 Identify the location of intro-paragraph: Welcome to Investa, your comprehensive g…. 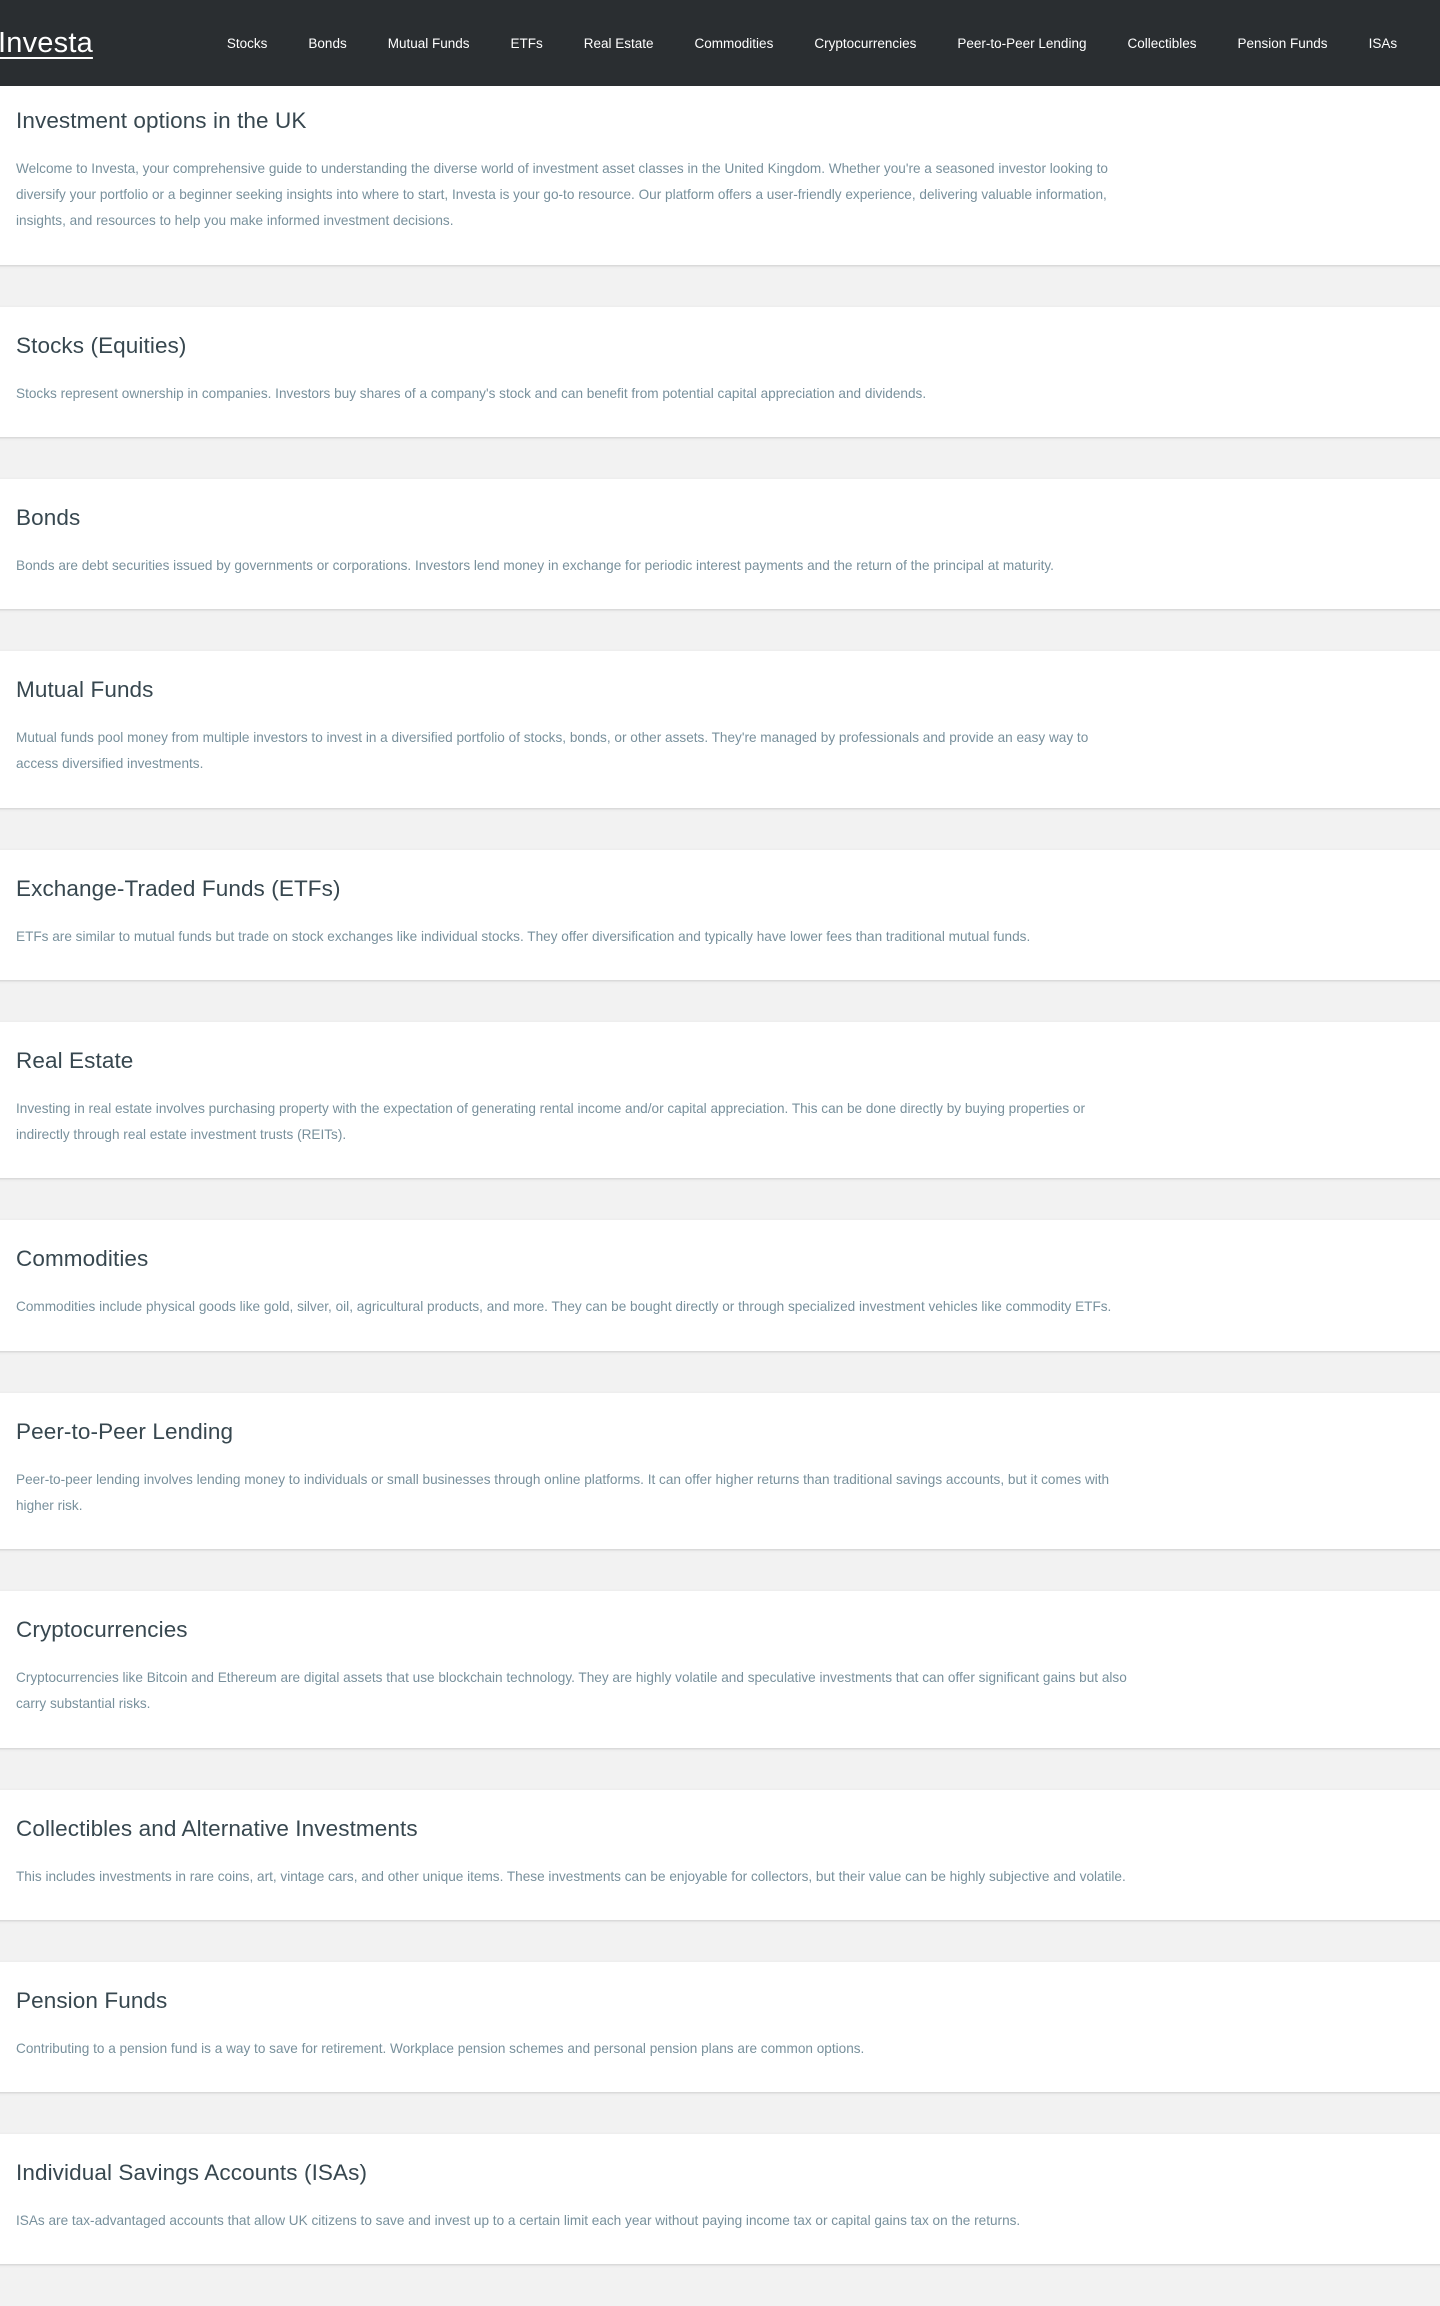
(562, 195).